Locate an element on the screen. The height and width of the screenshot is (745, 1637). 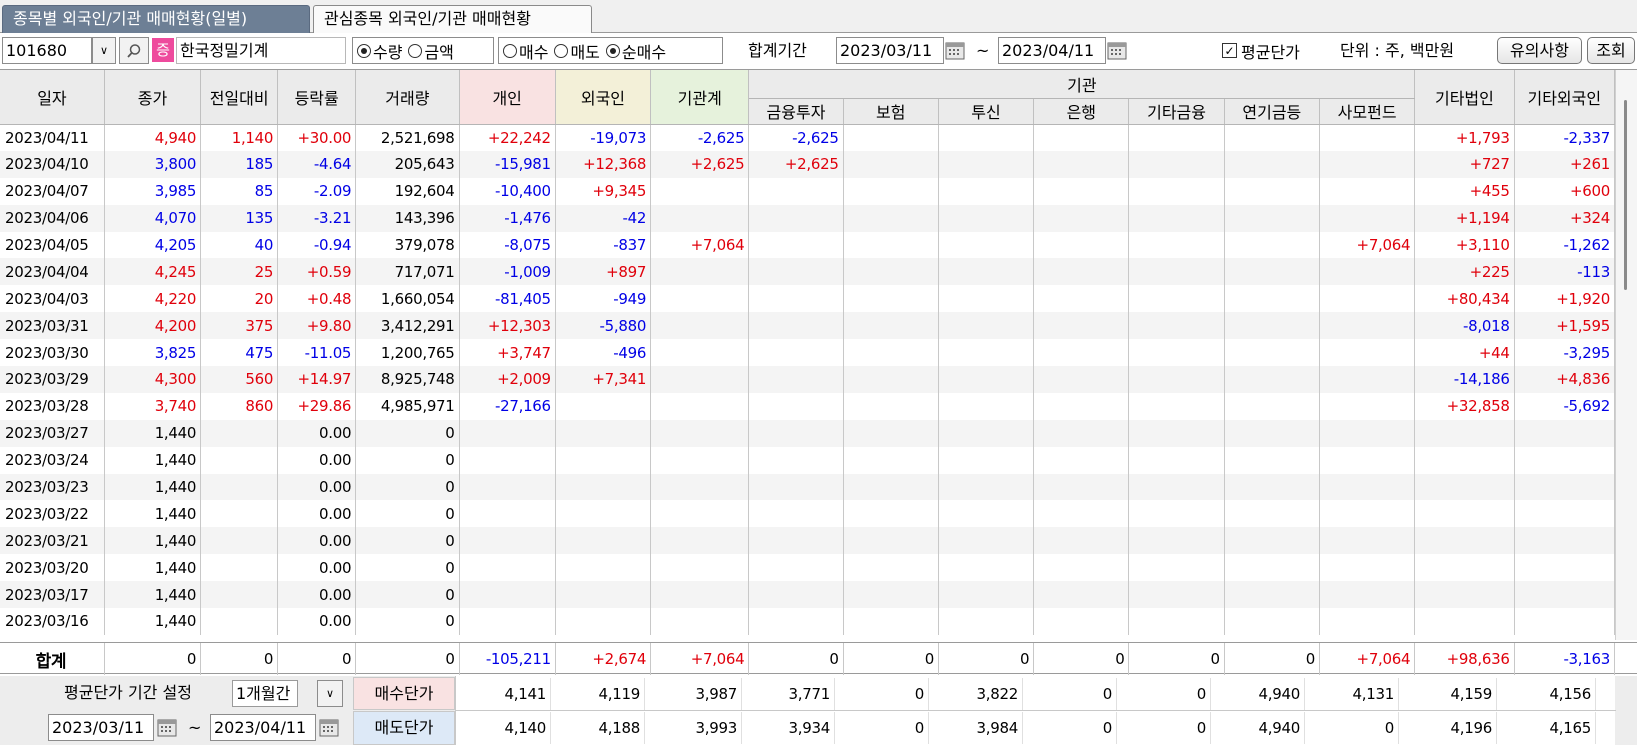
table-row: 2023/03/24 1,440 0.00 0 is located at coordinates (808, 460).